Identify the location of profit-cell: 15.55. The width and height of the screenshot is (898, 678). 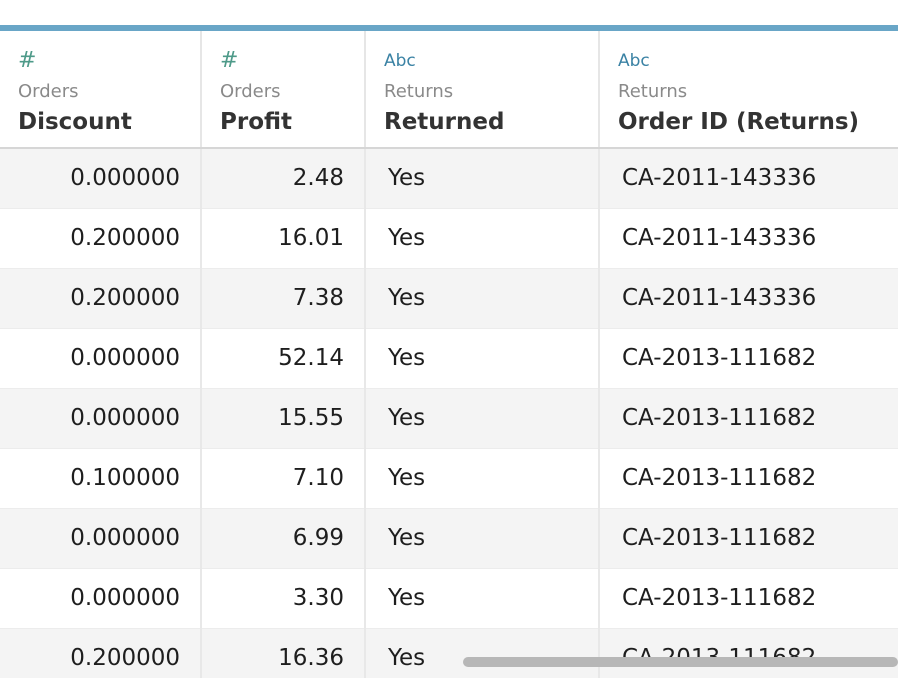
(283, 418).